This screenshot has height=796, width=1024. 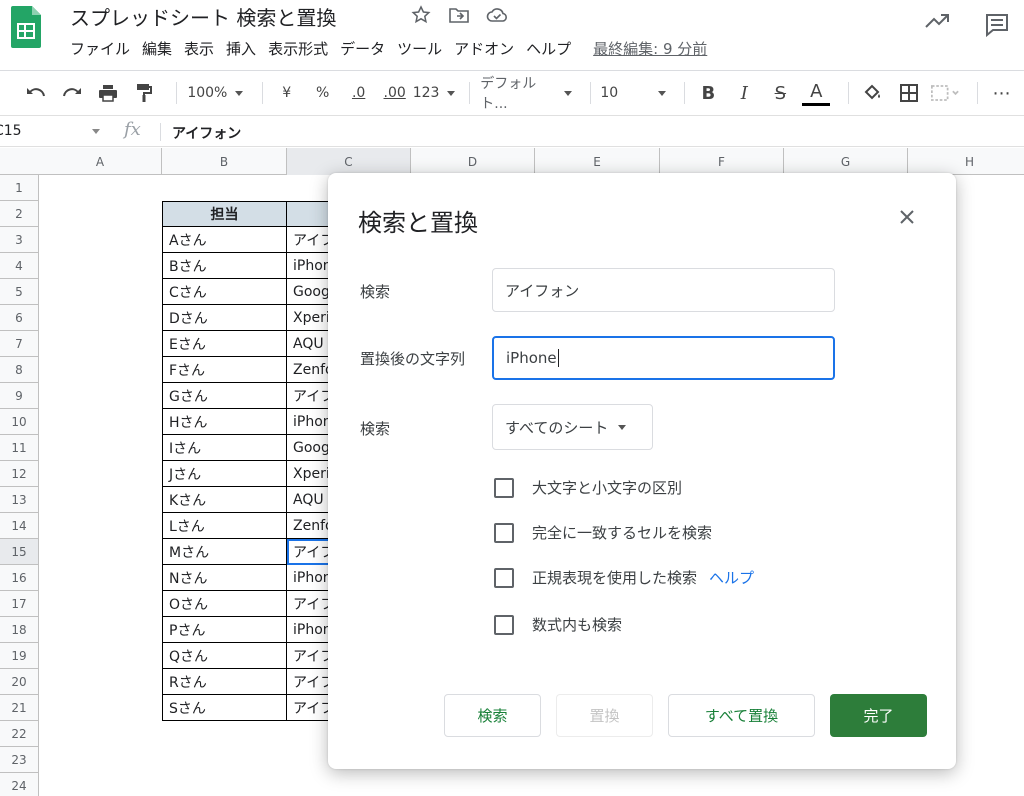 I want to click on match-case-checkbox, so click(x=504, y=487).